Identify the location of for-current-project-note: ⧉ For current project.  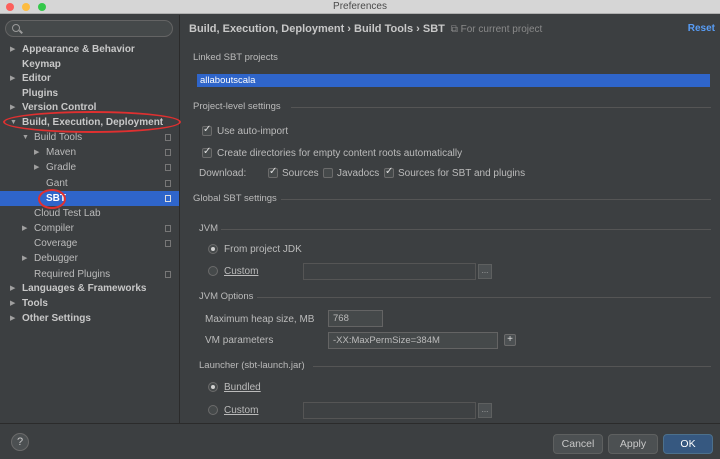
(495, 29).